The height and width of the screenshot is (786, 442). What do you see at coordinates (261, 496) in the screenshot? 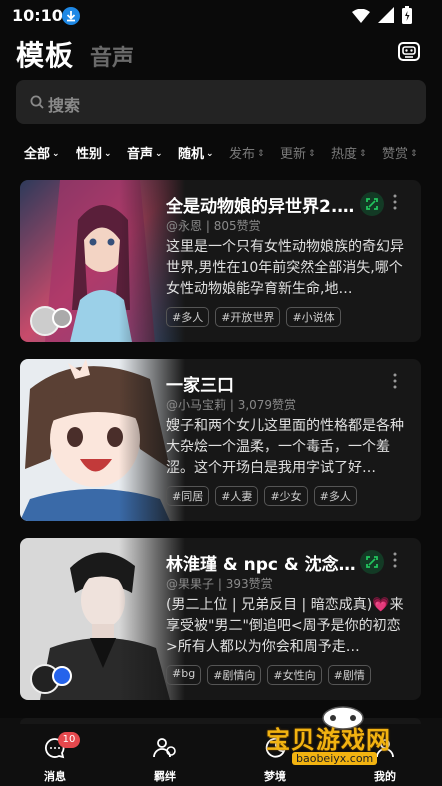
I see `tag-list: #同居 #人妻 #少女 #多人` at bounding box center [261, 496].